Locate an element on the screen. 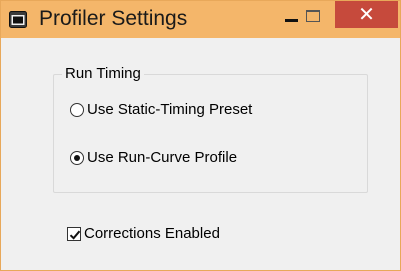 The height and width of the screenshot is (271, 401). window-title: Profiler Settings is located at coordinates (113, 18).